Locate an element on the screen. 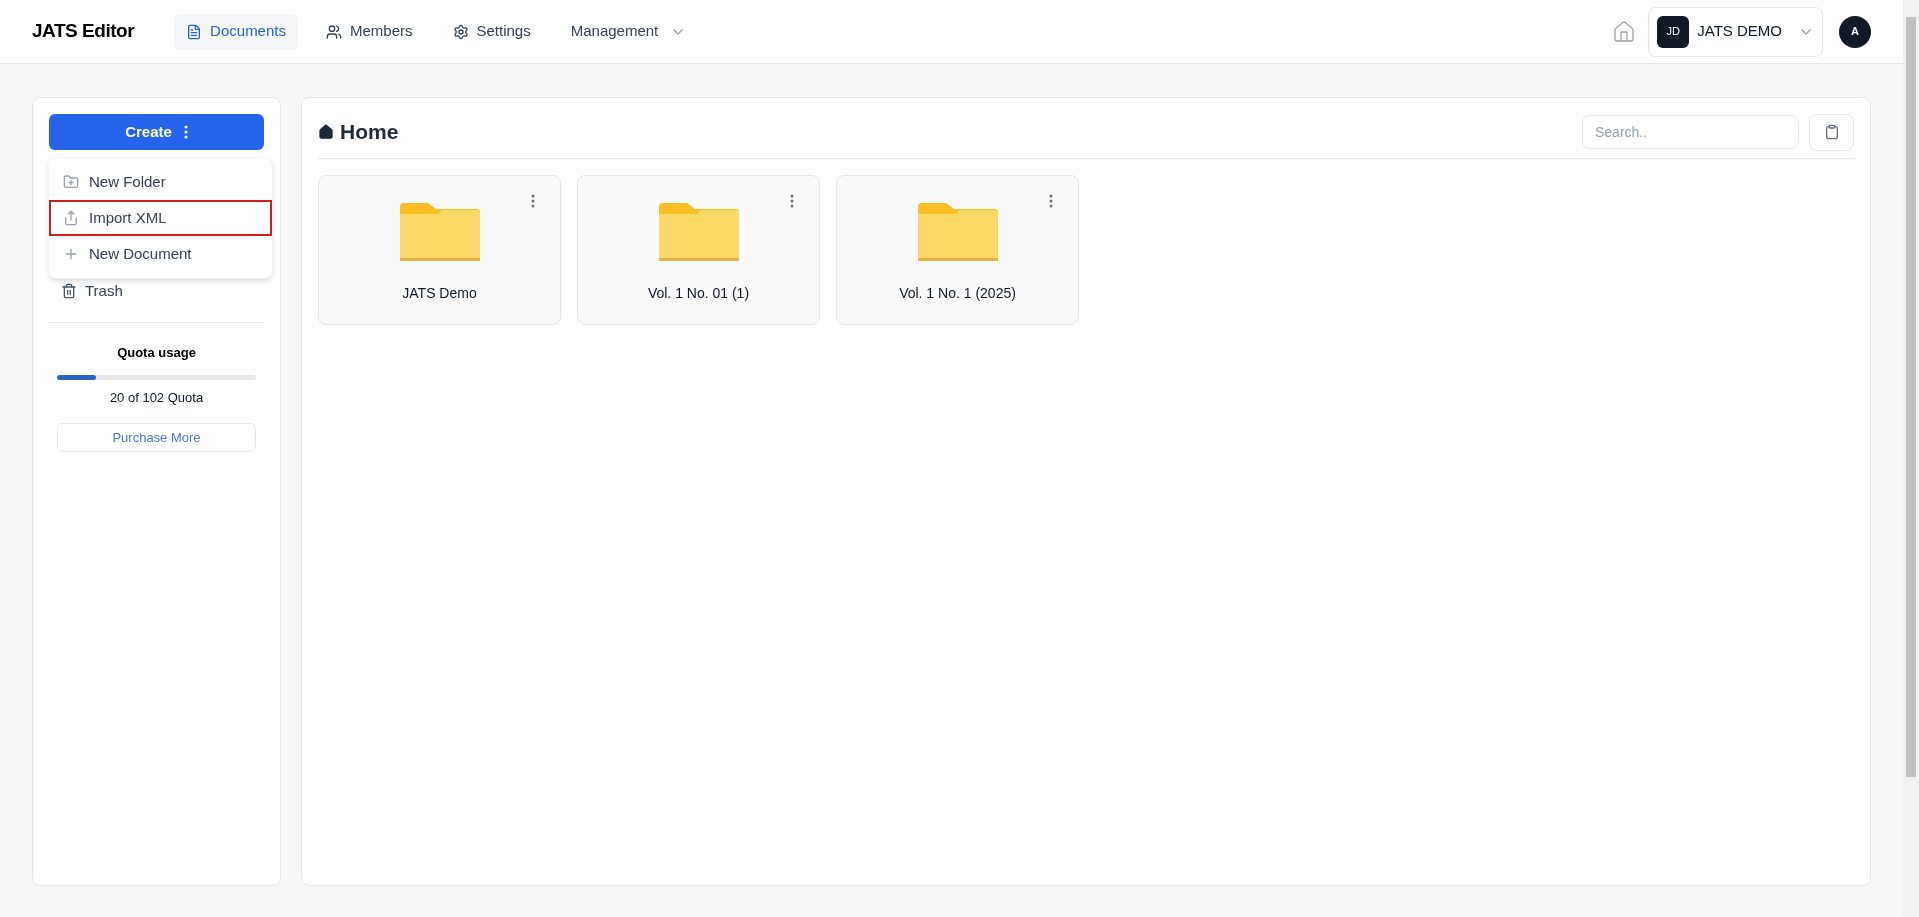 This screenshot has width=1919, height=917. quota-title: Quota usage is located at coordinates (156, 353).